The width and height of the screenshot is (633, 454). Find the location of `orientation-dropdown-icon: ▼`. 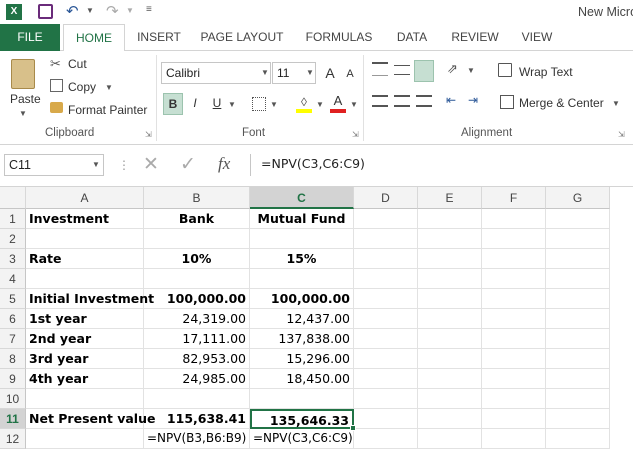

orientation-dropdown-icon: ▼ is located at coordinates (471, 70).